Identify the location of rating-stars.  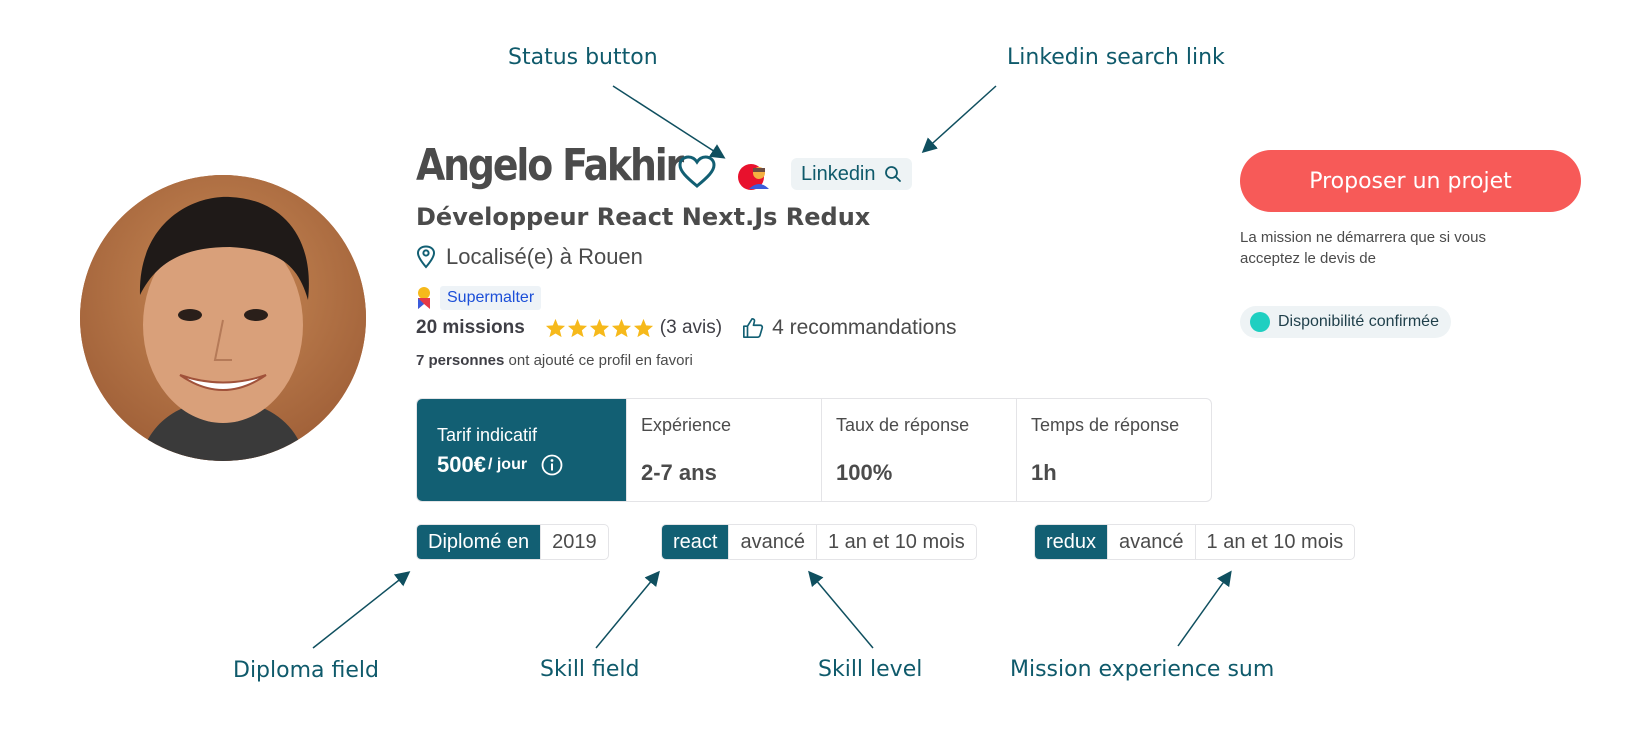
(599, 328).